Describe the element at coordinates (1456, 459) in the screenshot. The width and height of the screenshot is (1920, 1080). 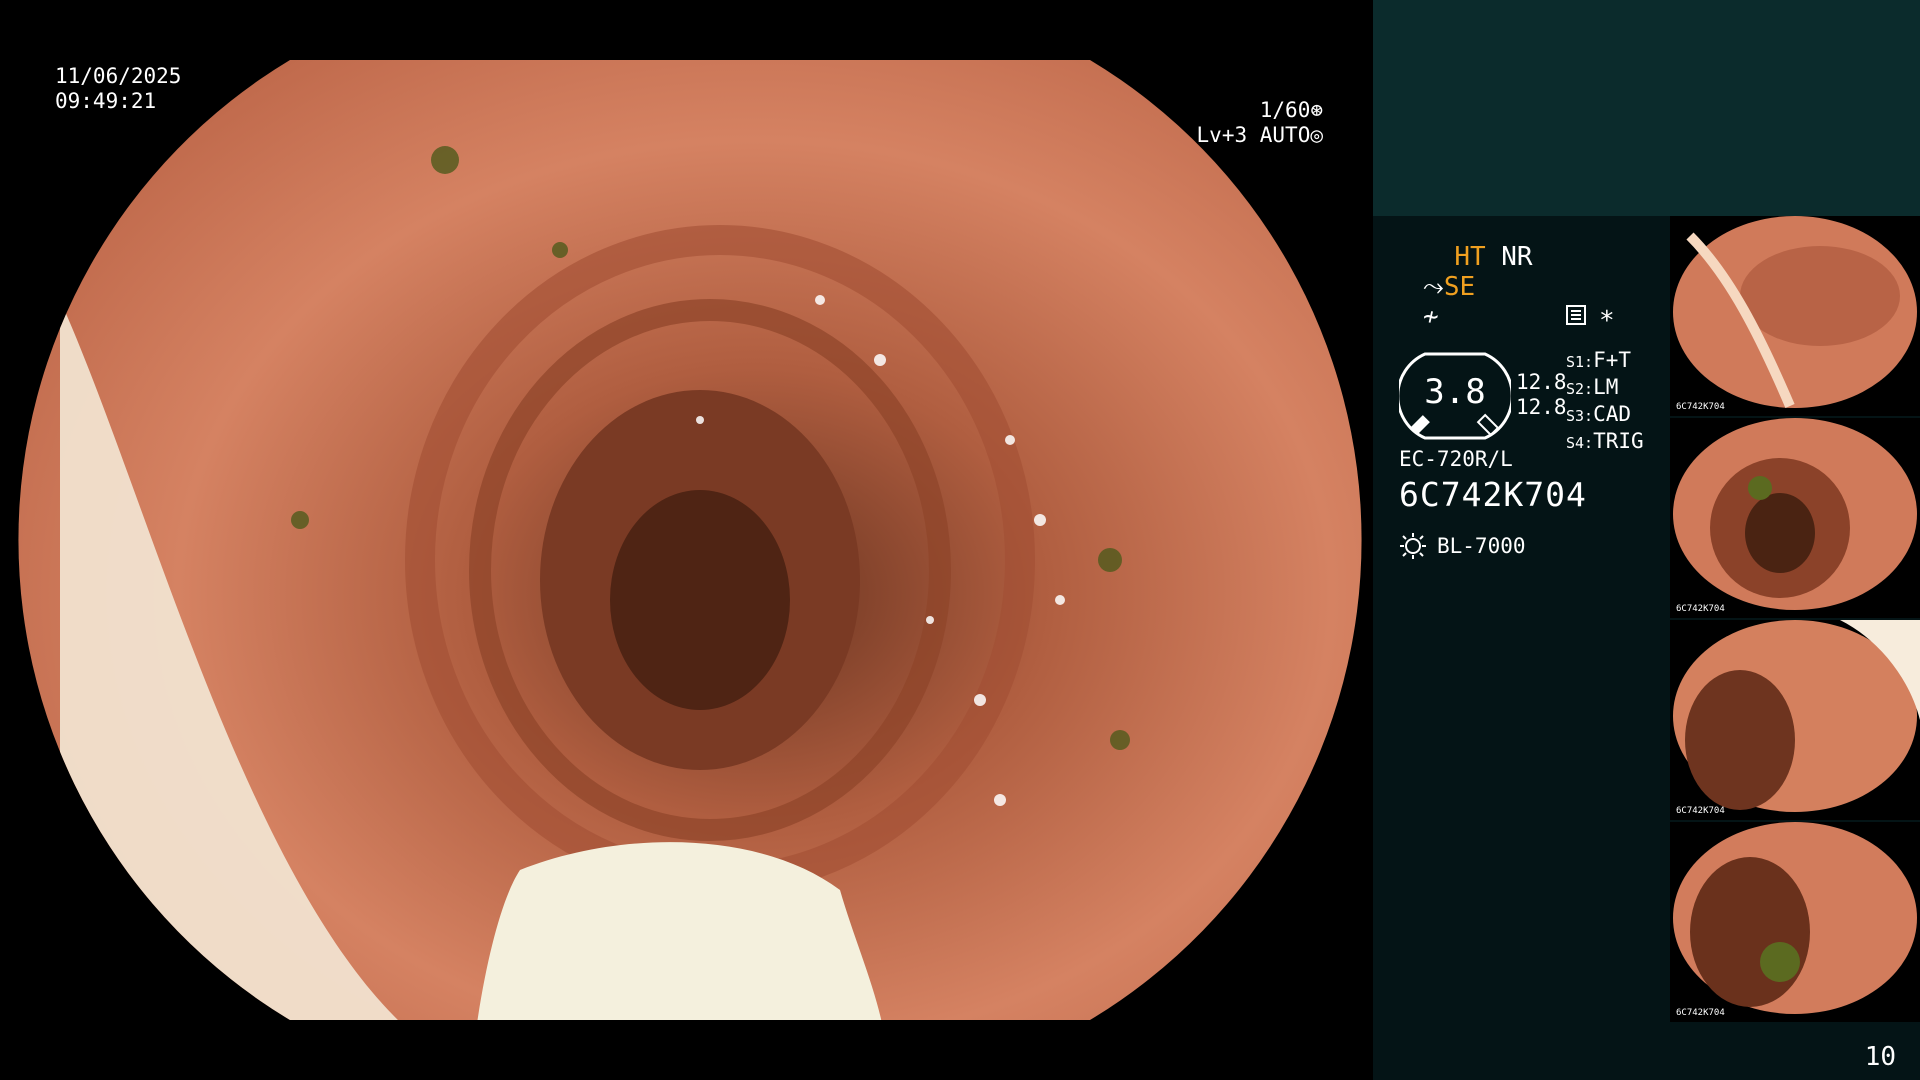
I see `scope-model: EC-720R/L` at that location.